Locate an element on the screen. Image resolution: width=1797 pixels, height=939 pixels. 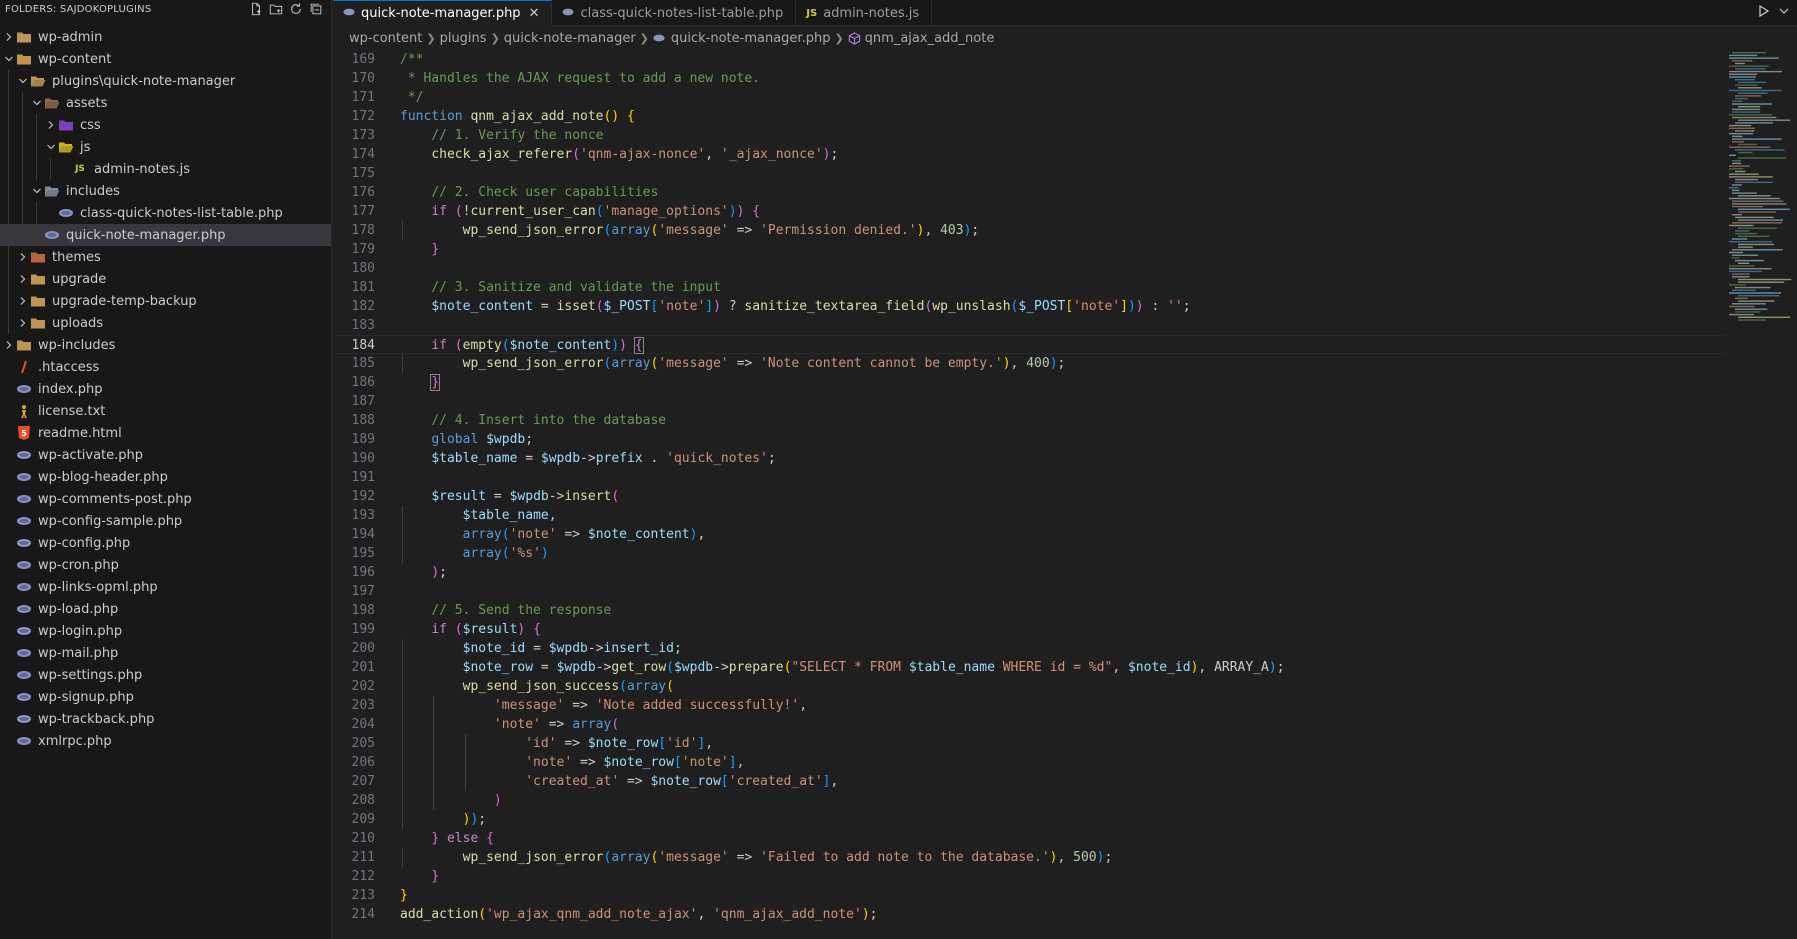
code-line: 192 $result = $wpdb->insert( is located at coordinates (1029, 496).